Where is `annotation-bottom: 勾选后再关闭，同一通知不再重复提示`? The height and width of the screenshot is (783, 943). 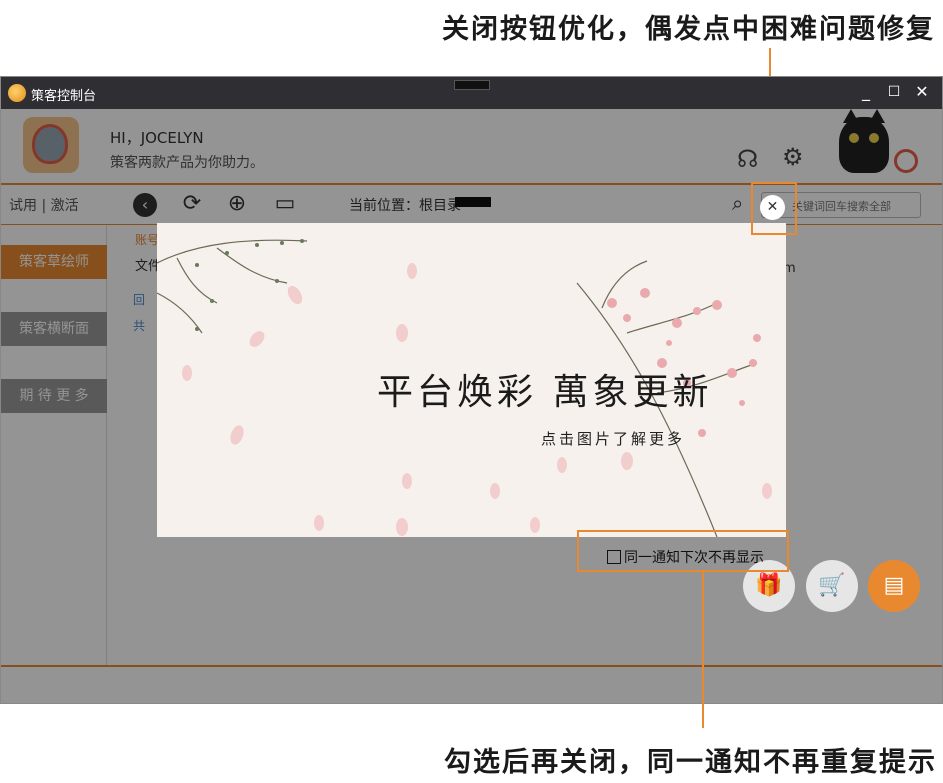 annotation-bottom: 勾选后再关闭，同一通知不再重复提示 is located at coordinates (690, 762).